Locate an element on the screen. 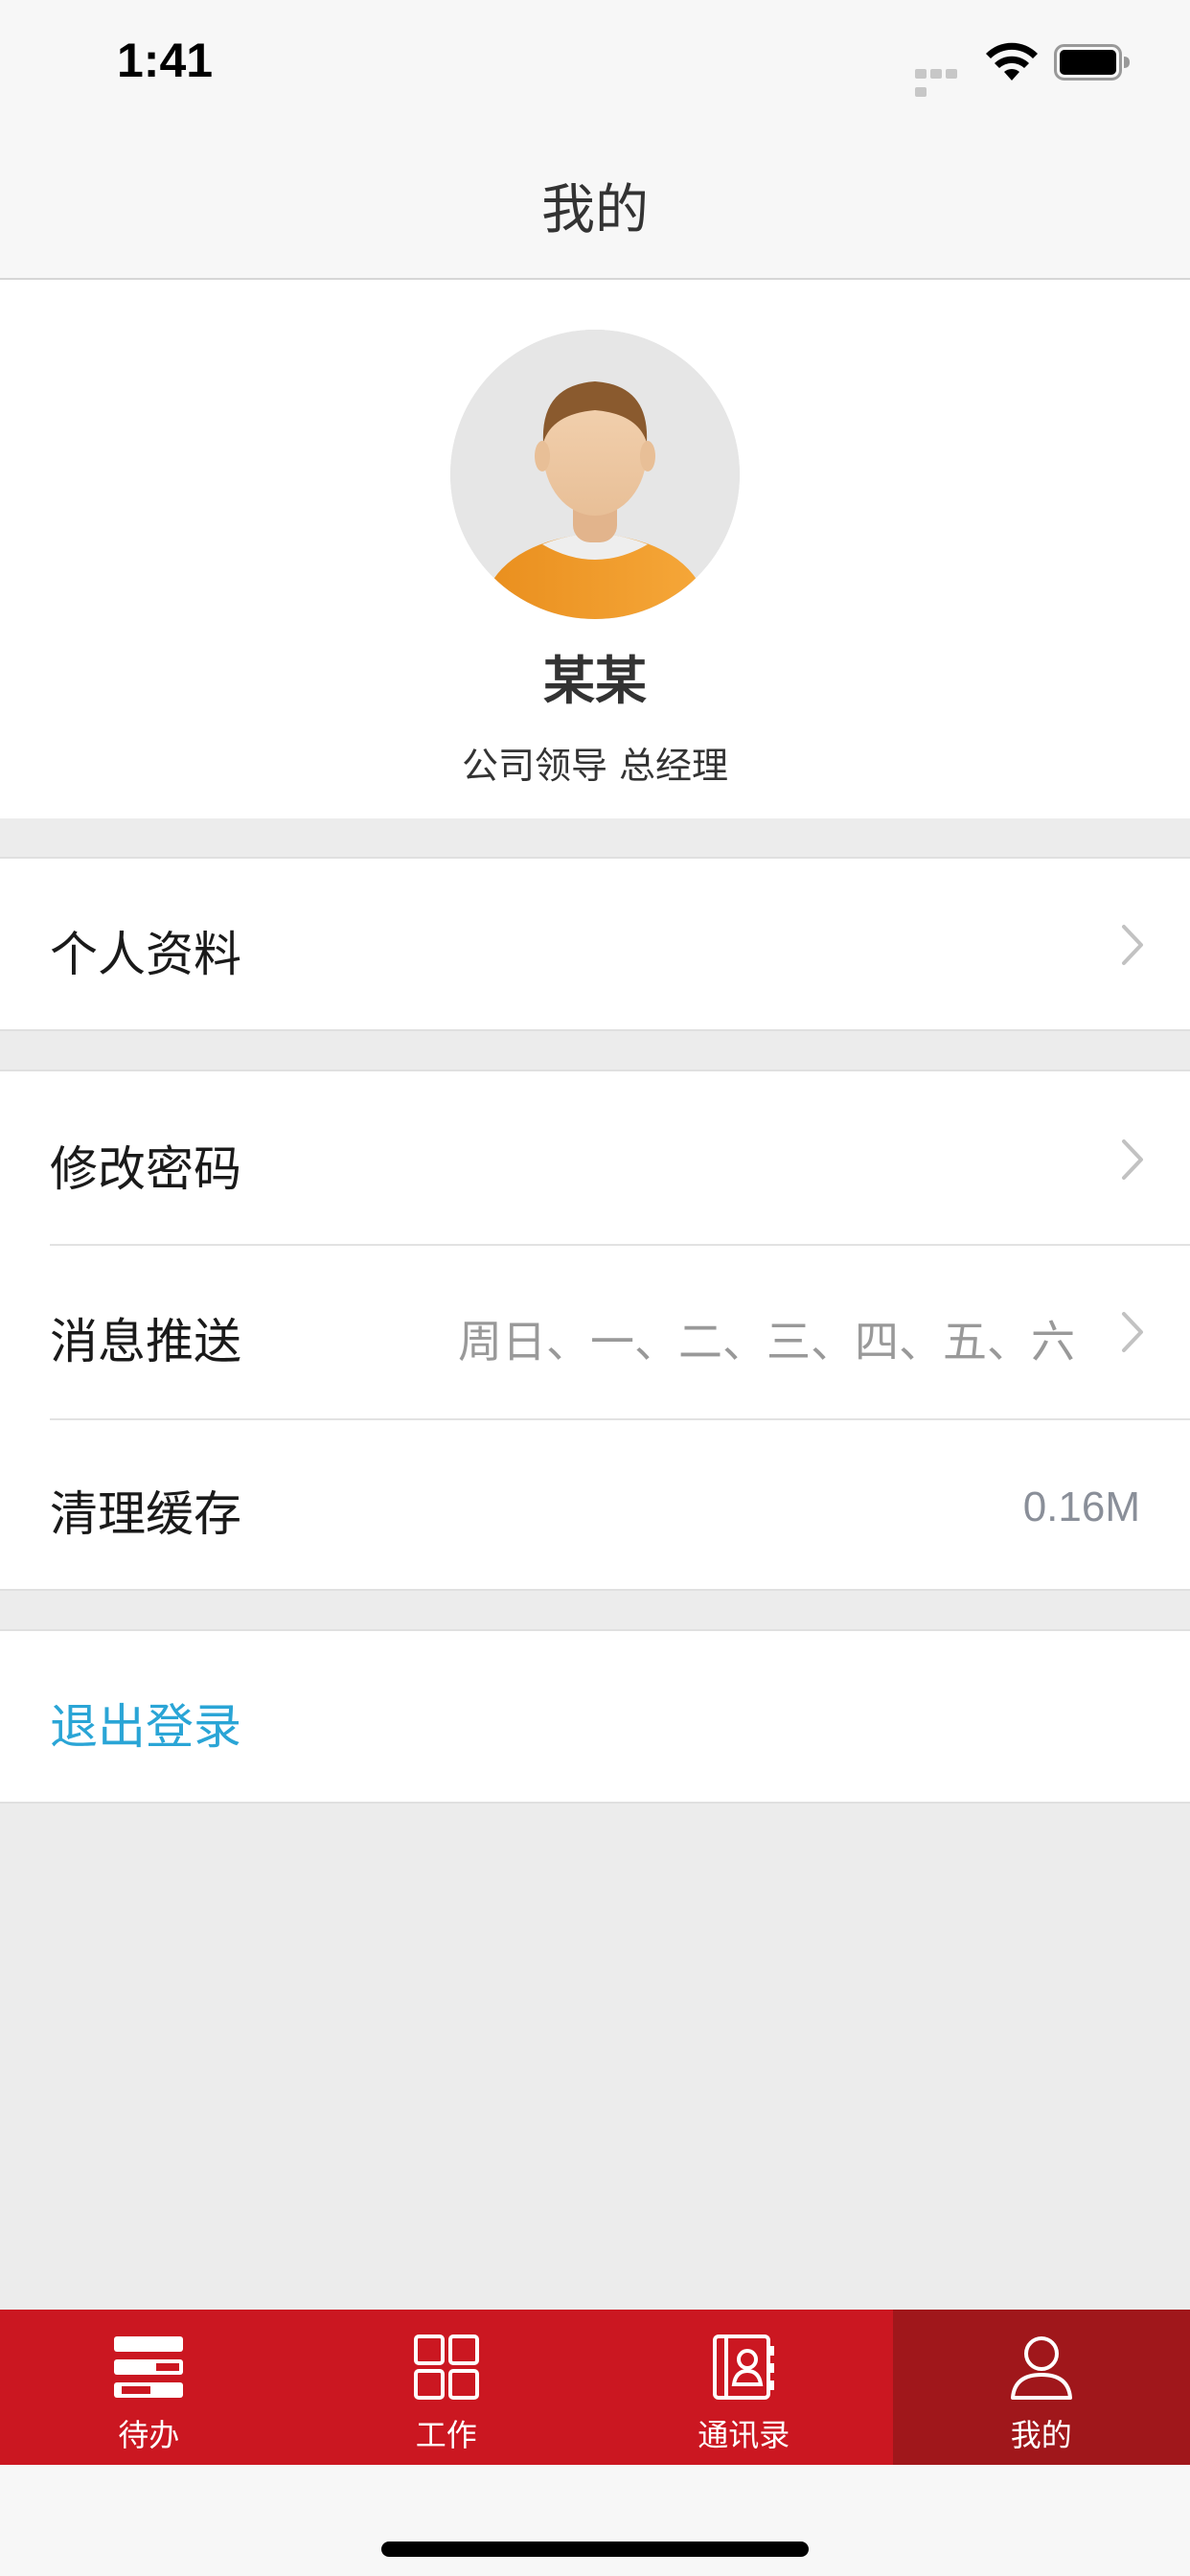  battery-icon is located at coordinates (1092, 62).